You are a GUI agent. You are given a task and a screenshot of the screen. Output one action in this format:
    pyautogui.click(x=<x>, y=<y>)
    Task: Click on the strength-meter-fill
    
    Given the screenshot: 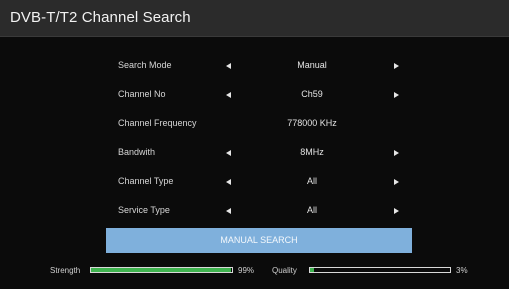 What is the action you would take?
    pyautogui.click(x=161, y=270)
    